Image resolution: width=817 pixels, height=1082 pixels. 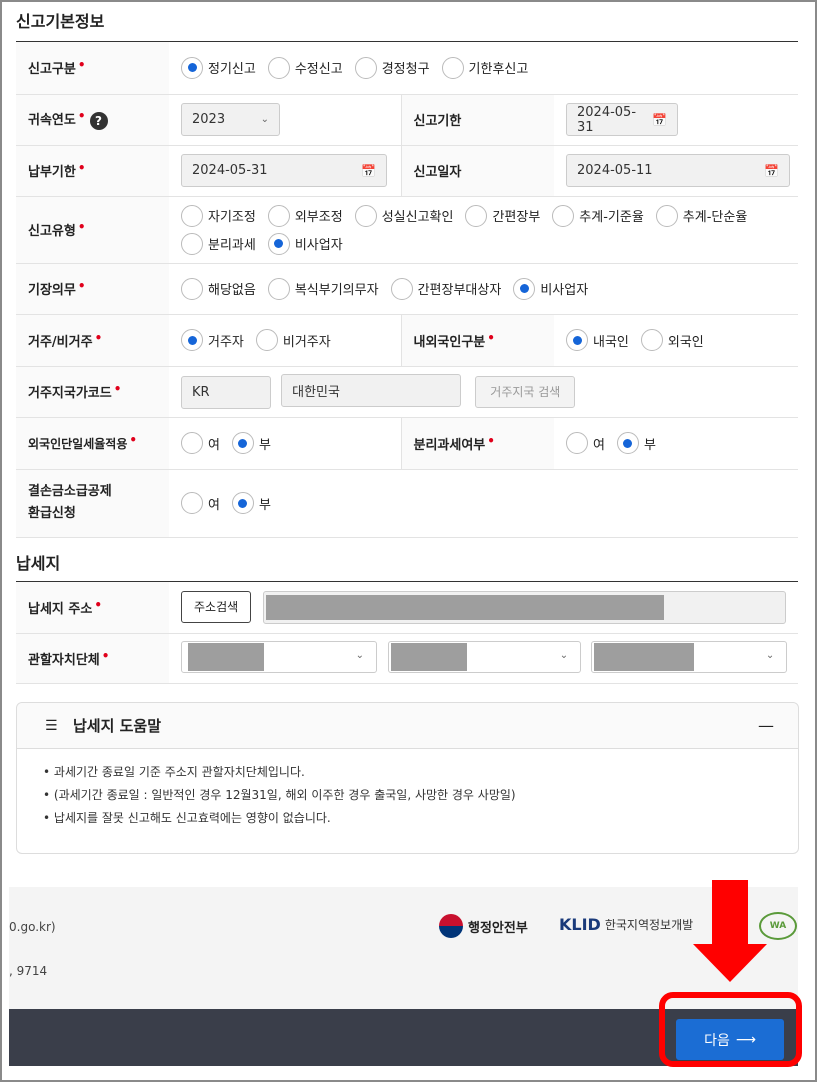 What do you see at coordinates (212, 340) in the screenshot?
I see `radio-residency-0: 거주자` at bounding box center [212, 340].